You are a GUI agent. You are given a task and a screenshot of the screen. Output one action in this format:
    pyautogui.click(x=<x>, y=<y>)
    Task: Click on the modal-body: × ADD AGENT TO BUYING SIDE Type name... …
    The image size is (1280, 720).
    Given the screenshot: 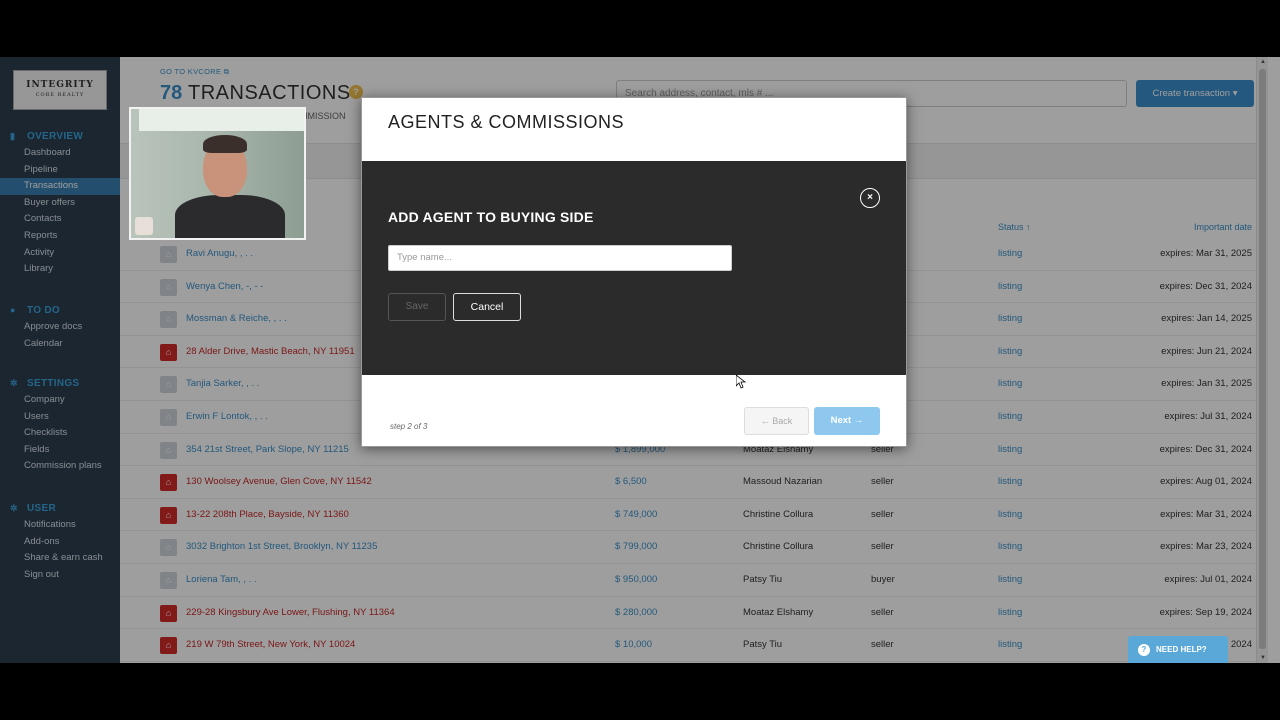 What is the action you would take?
    pyautogui.click(x=634, y=268)
    